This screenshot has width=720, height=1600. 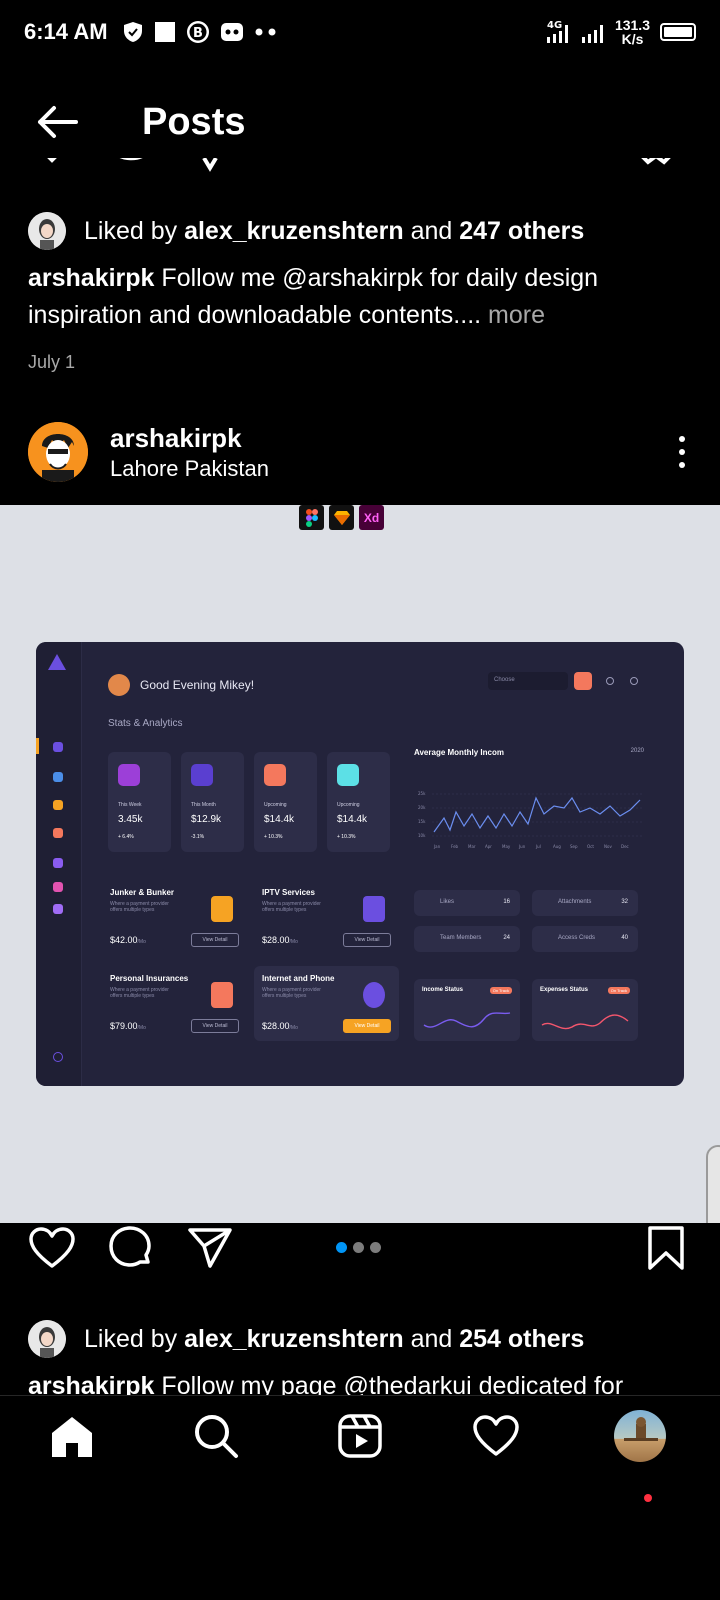 What do you see at coordinates (632, 32) in the screenshot?
I see `network-speed: 131.3 K/s` at bounding box center [632, 32].